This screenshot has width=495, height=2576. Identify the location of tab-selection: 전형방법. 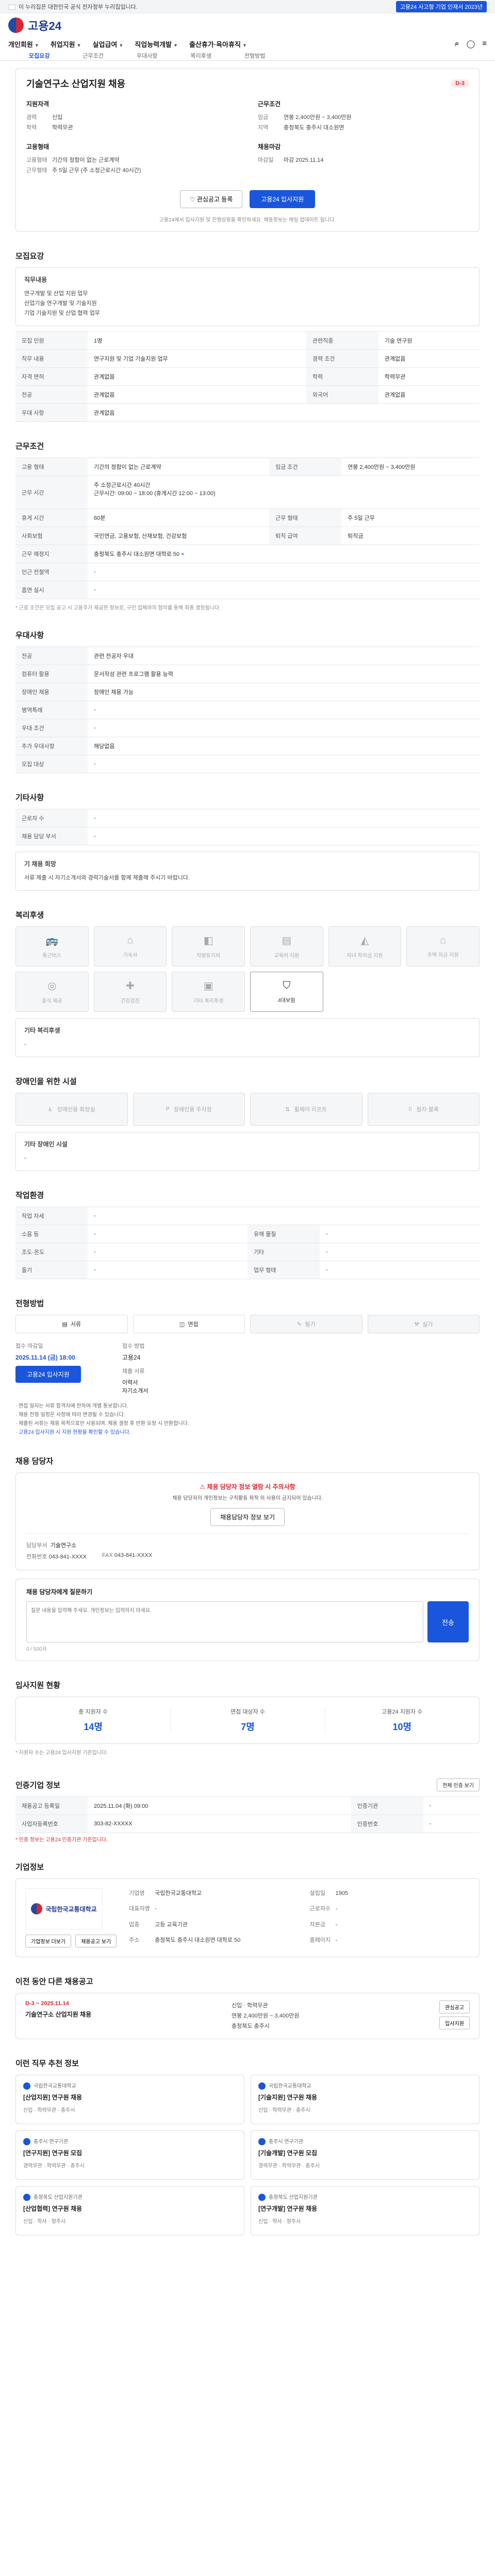
(254, 56).